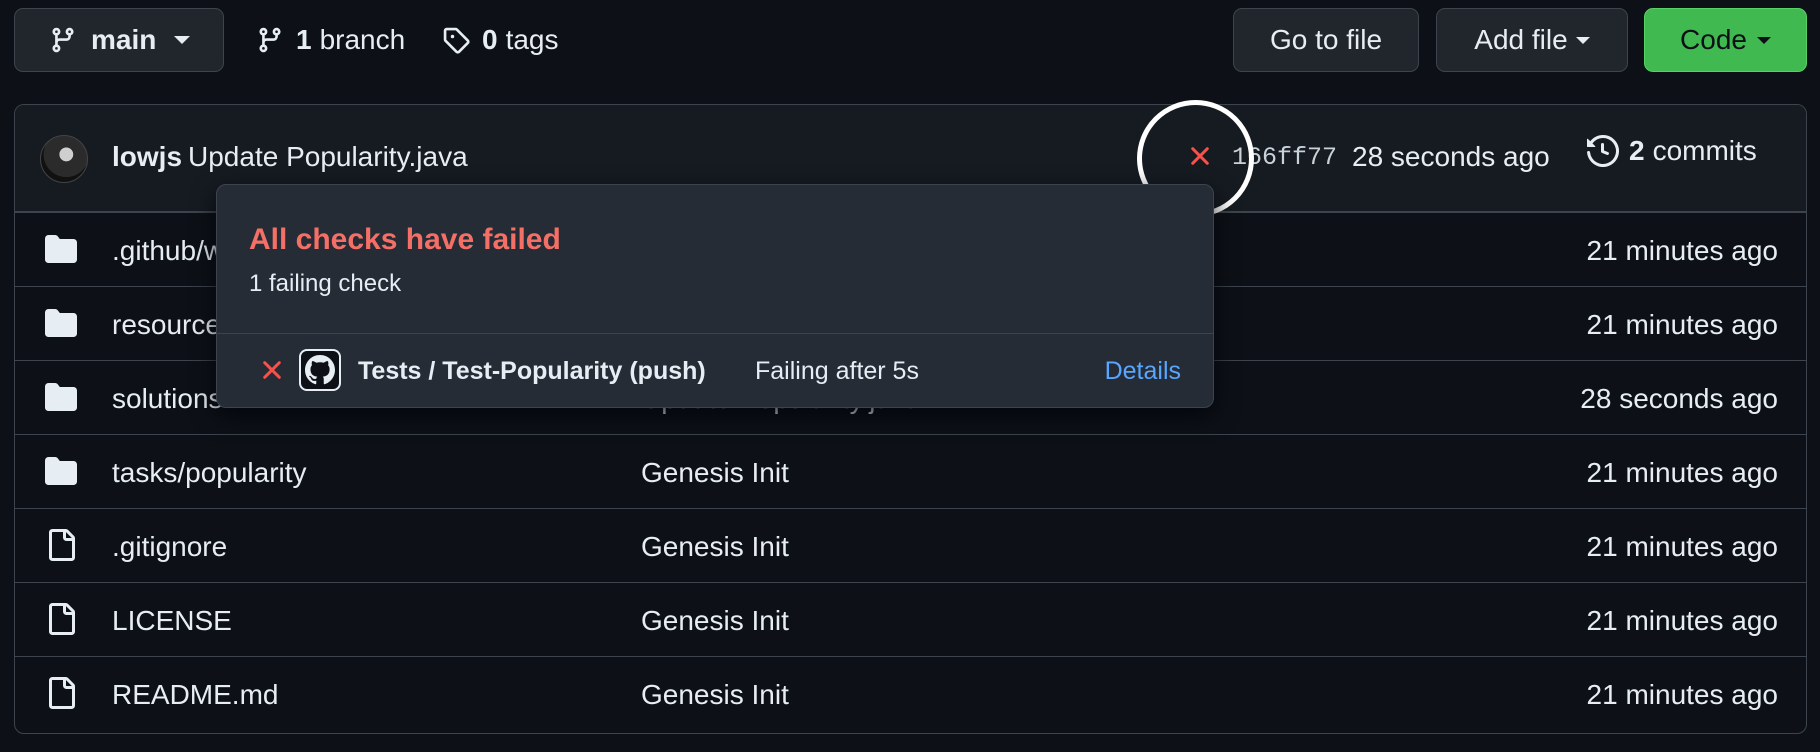 This screenshot has width=1820, height=752. Describe the element at coordinates (362, 39) in the screenshot. I see `branches-label: branch` at that location.